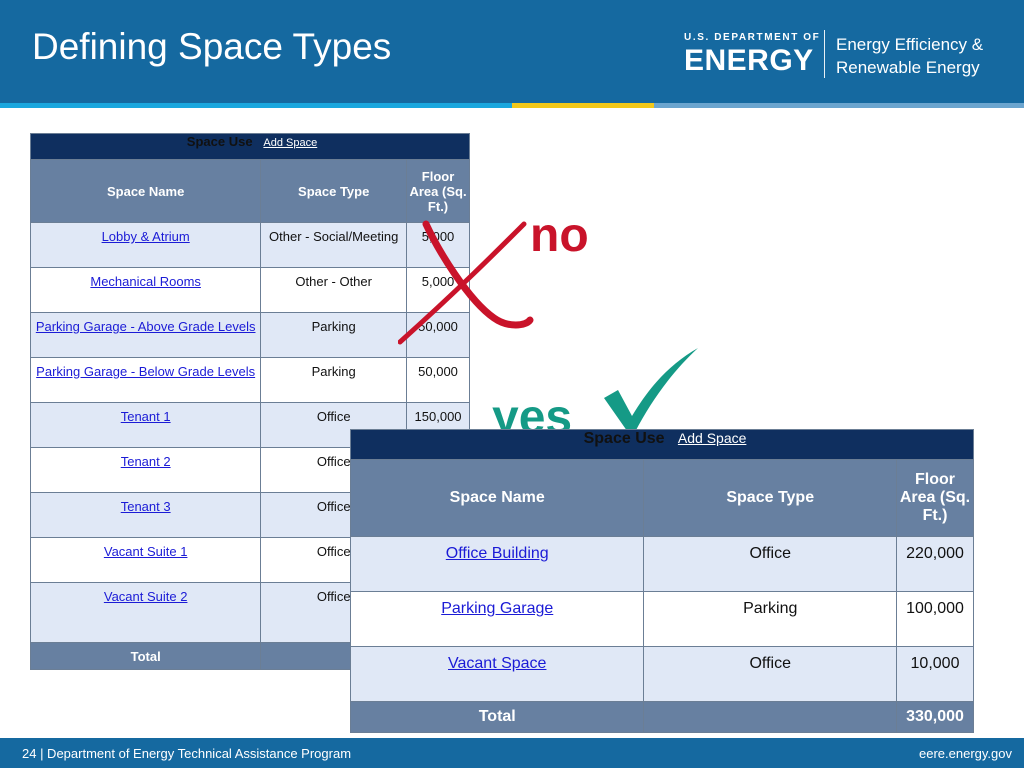  What do you see at coordinates (935, 674) in the screenshot?
I see `floor-area-cell: 10,000` at bounding box center [935, 674].